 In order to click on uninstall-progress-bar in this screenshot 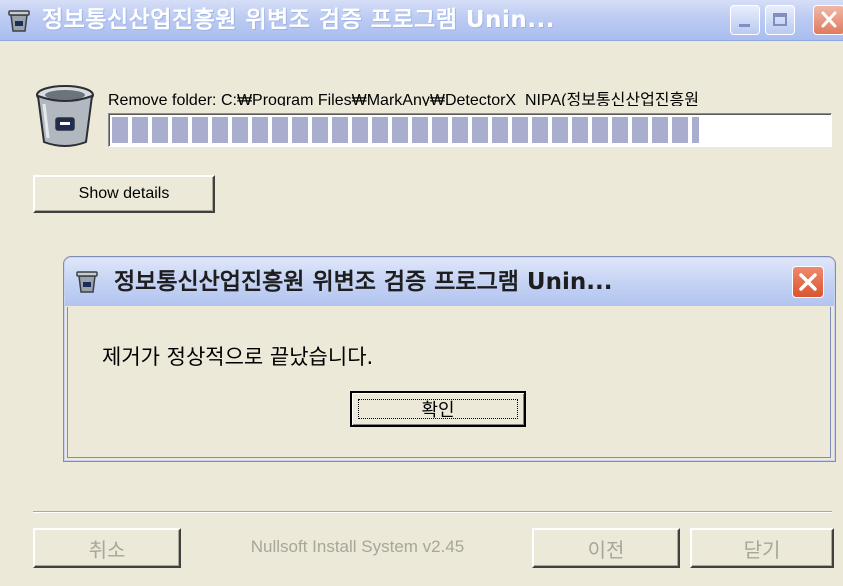, I will do `click(470, 130)`.